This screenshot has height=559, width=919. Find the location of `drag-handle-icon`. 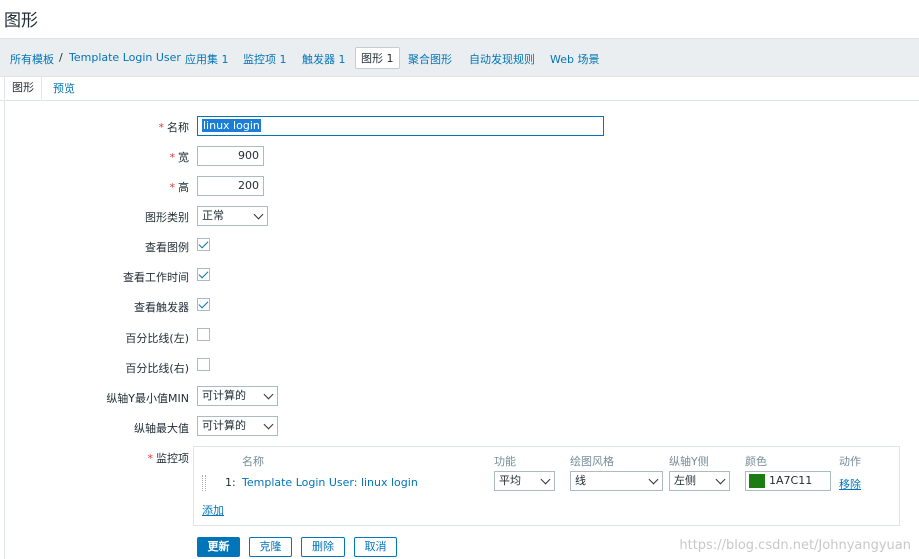

drag-handle-icon is located at coordinates (204, 483).